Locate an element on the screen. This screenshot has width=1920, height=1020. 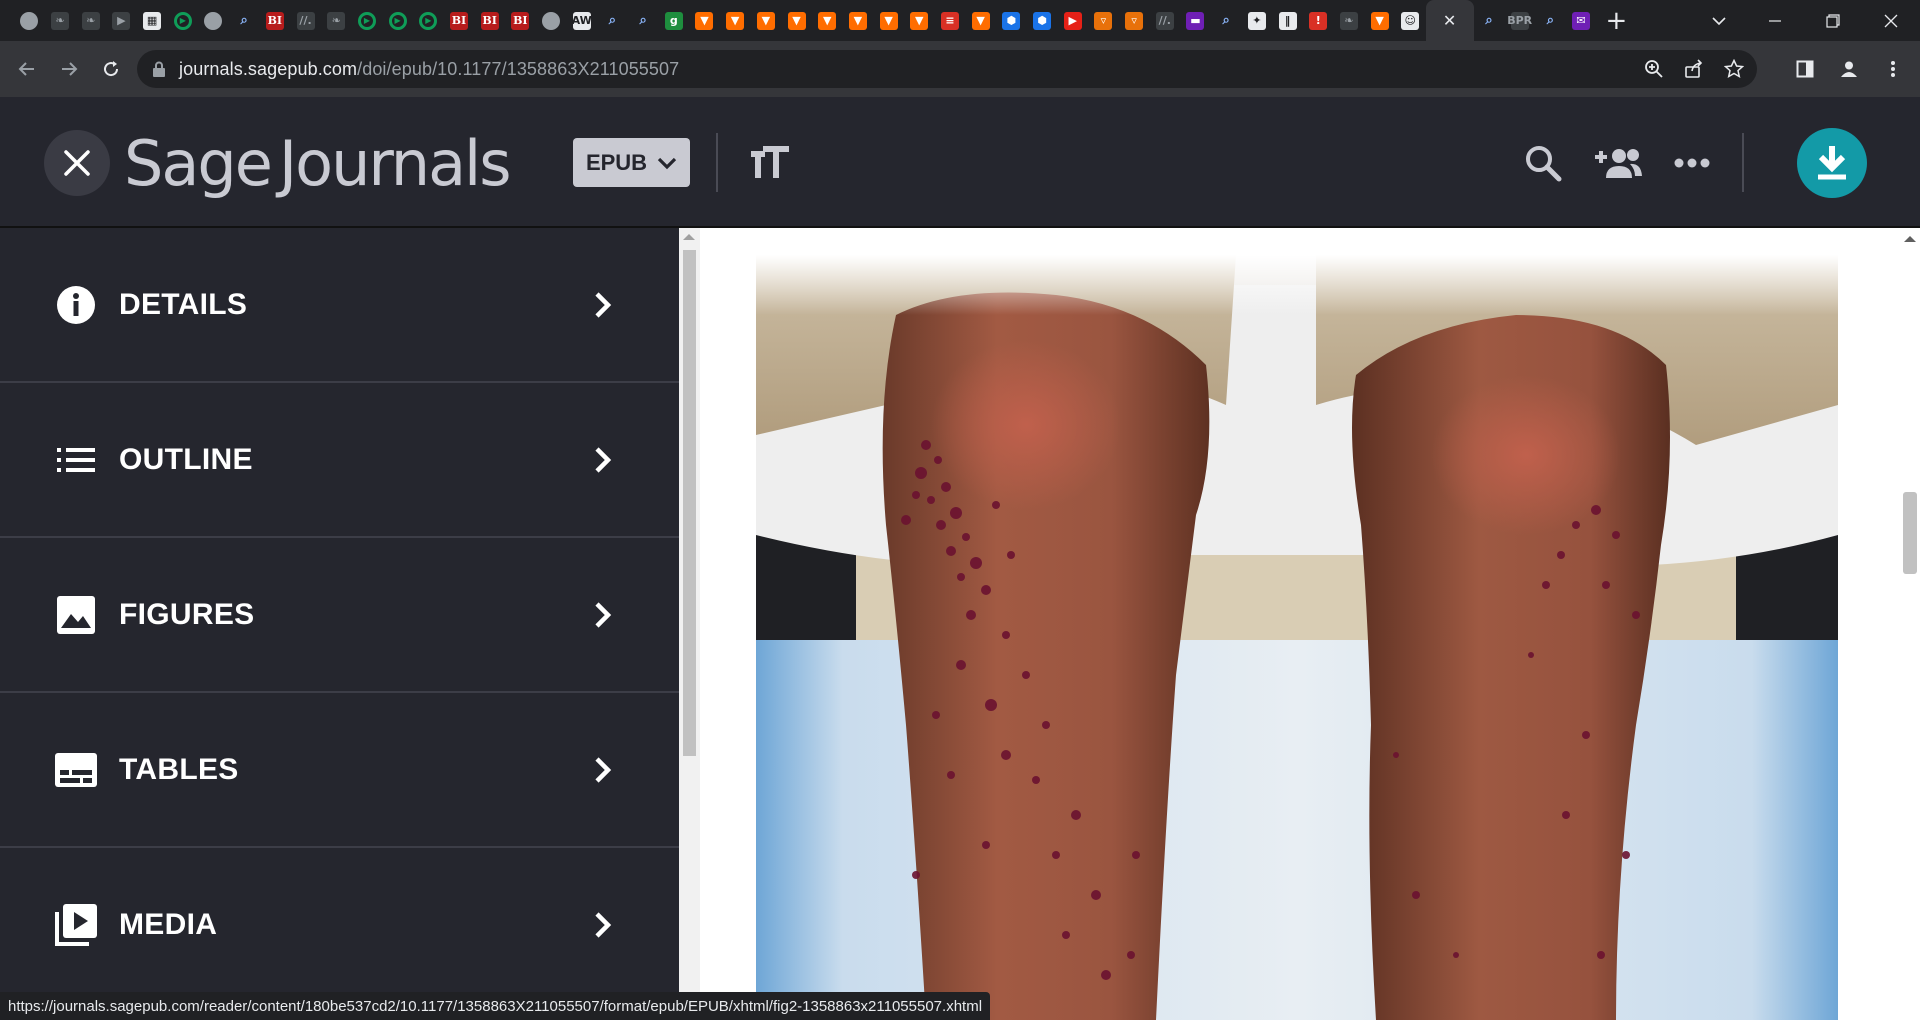
red-pin-icon: ! is located at coordinates (1318, 20).